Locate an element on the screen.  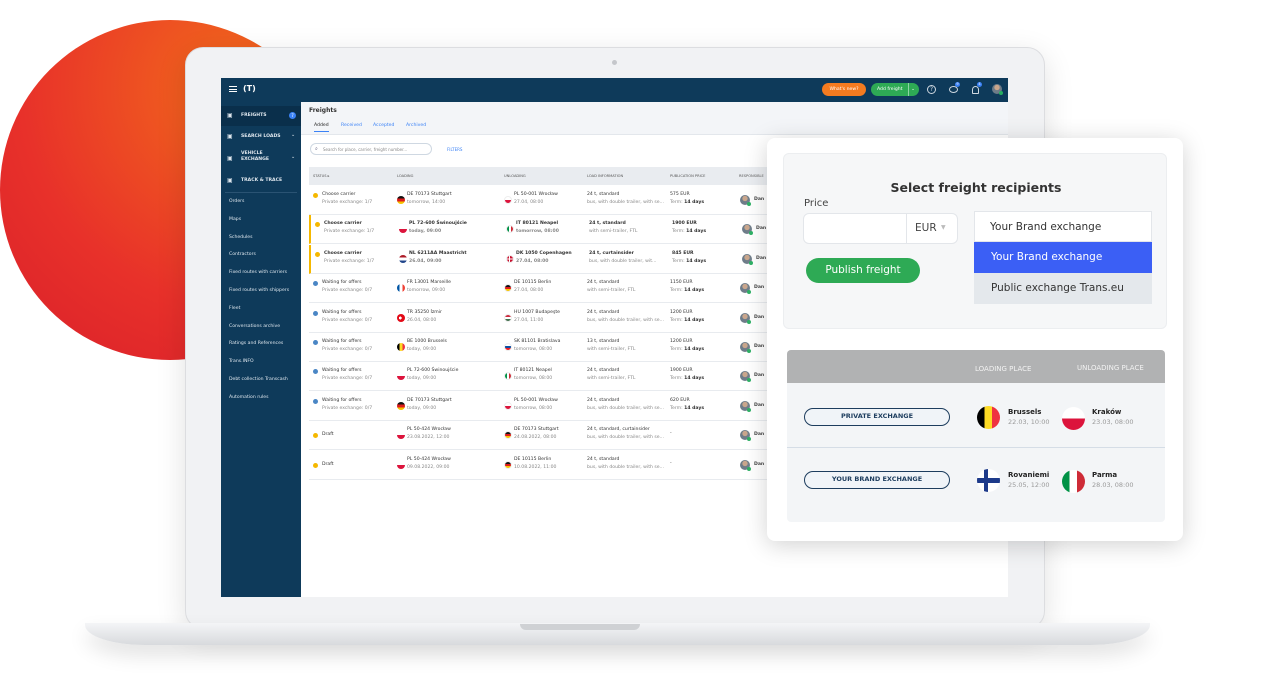
bell-icon is located at coordinates (975, 90).